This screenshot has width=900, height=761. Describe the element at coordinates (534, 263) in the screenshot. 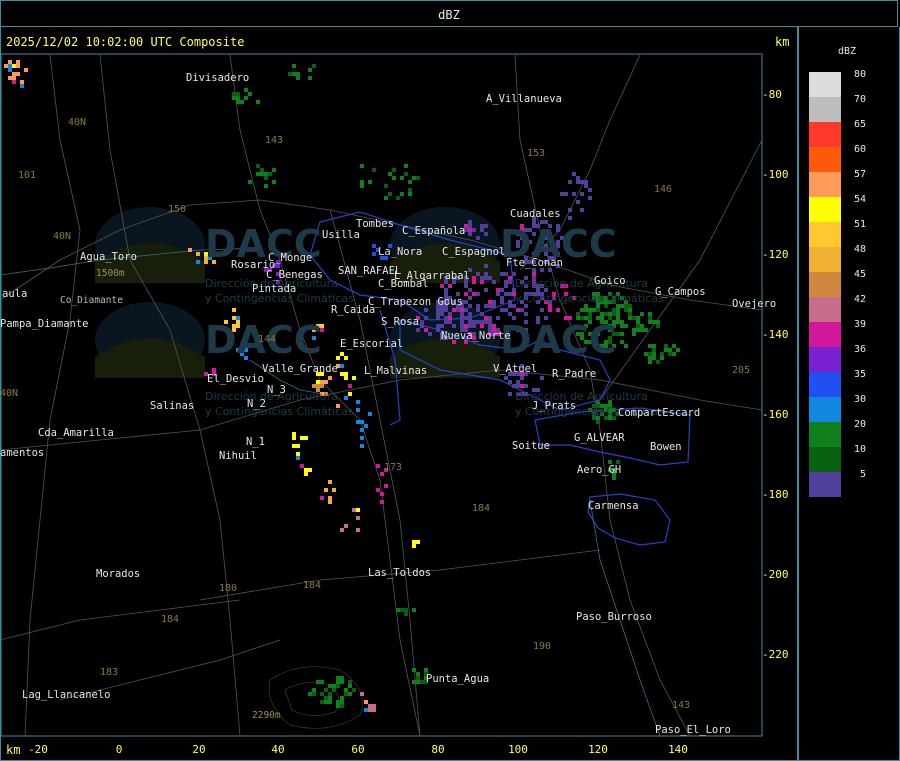

I see `place-label: Fte_Conan` at that location.